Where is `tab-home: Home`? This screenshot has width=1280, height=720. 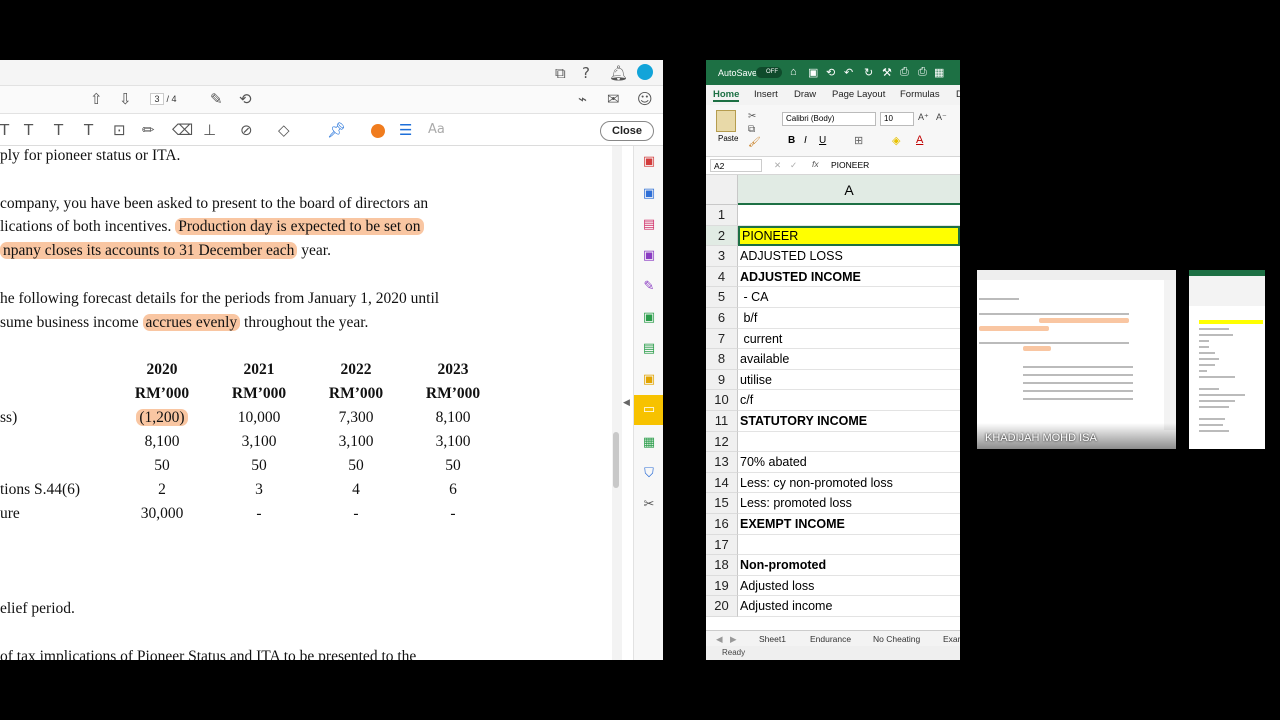
tab-home: Home is located at coordinates (726, 95).